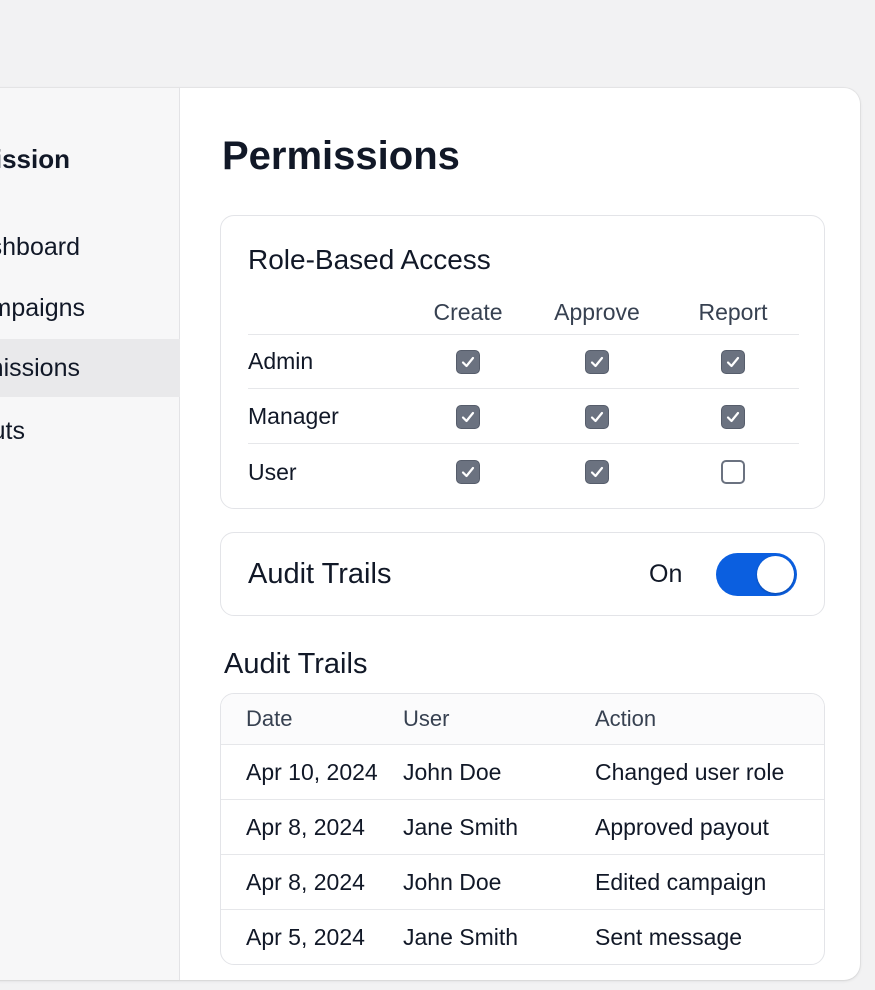 This screenshot has height=990, width=875. I want to click on toggle-state-label: On, so click(666, 573).